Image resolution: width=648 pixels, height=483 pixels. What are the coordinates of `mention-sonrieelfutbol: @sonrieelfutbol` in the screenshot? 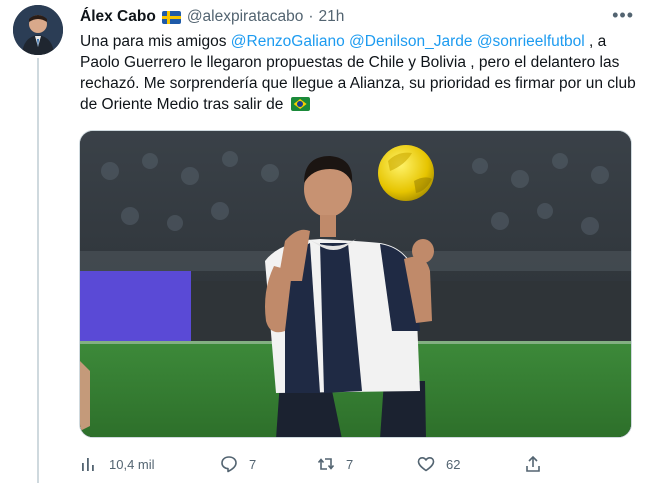 It's located at (531, 41).